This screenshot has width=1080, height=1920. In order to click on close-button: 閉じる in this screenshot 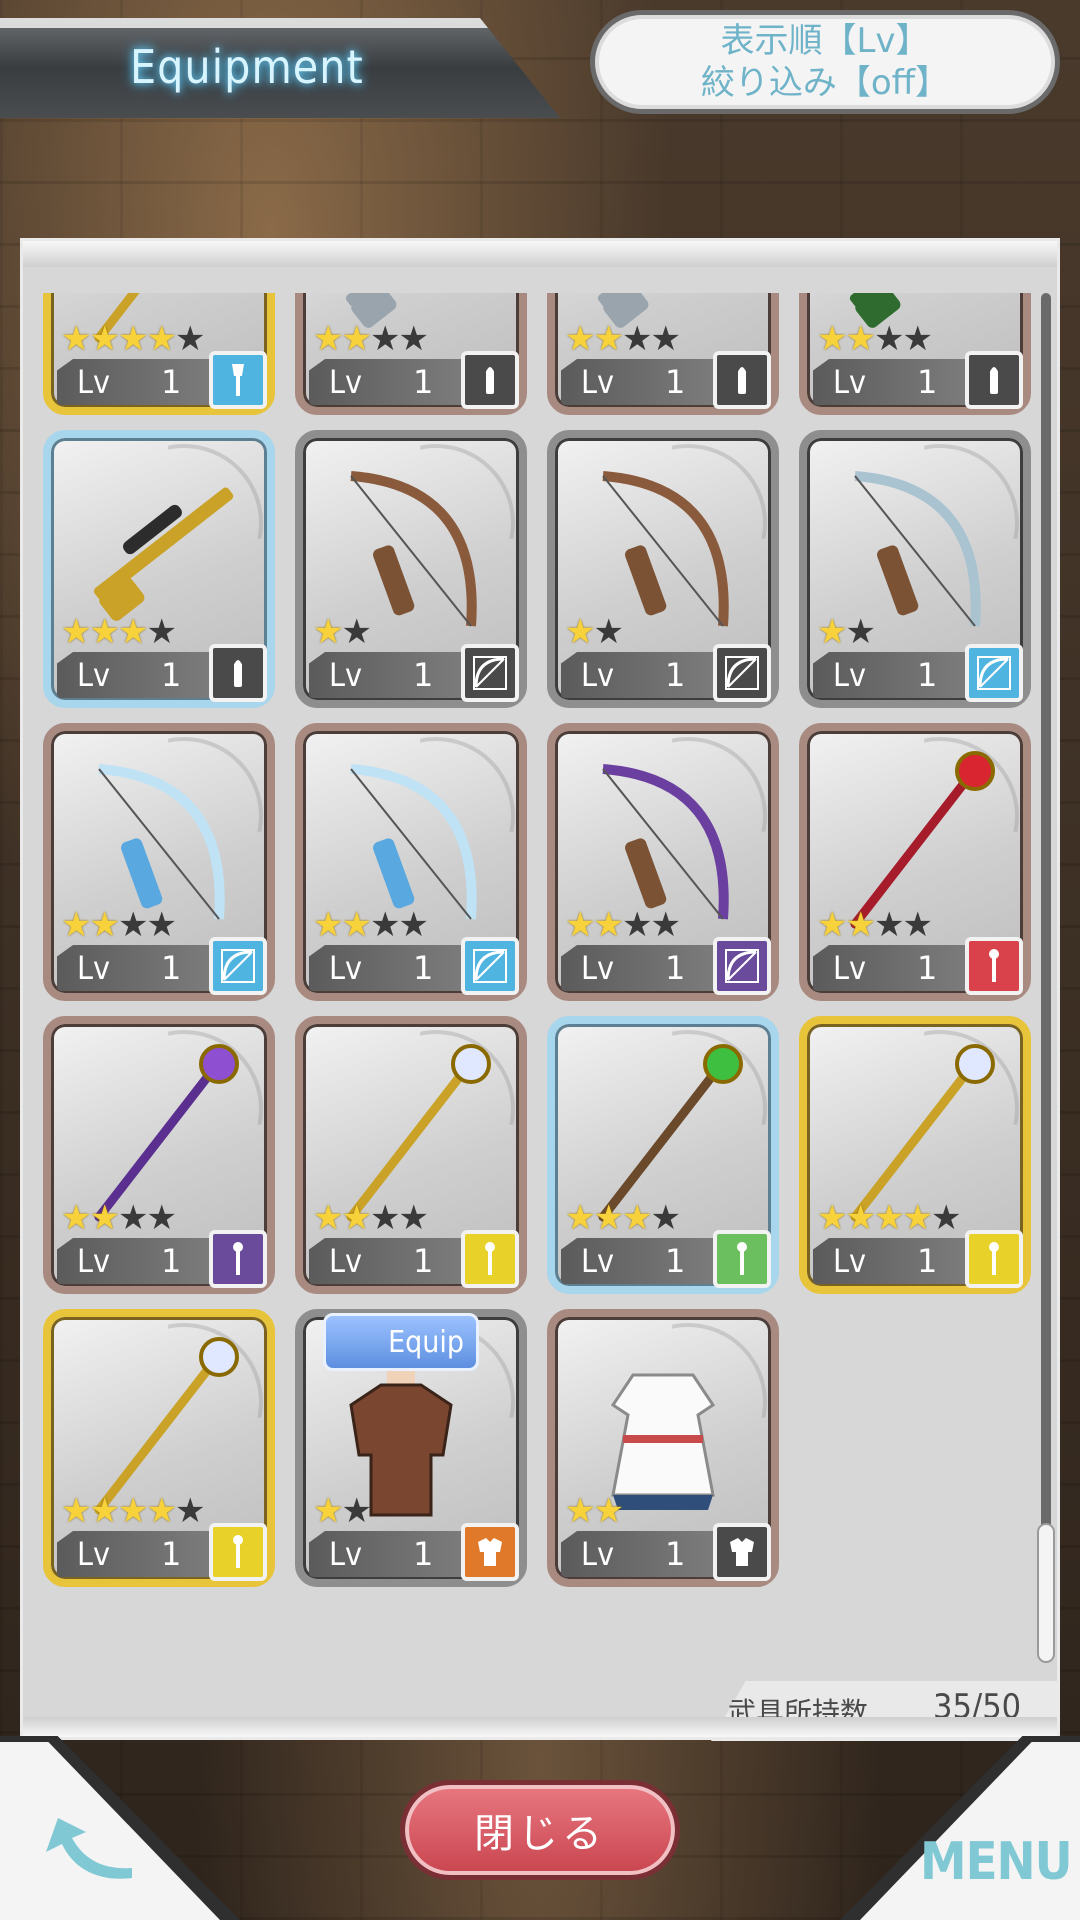, I will do `click(540, 1830)`.